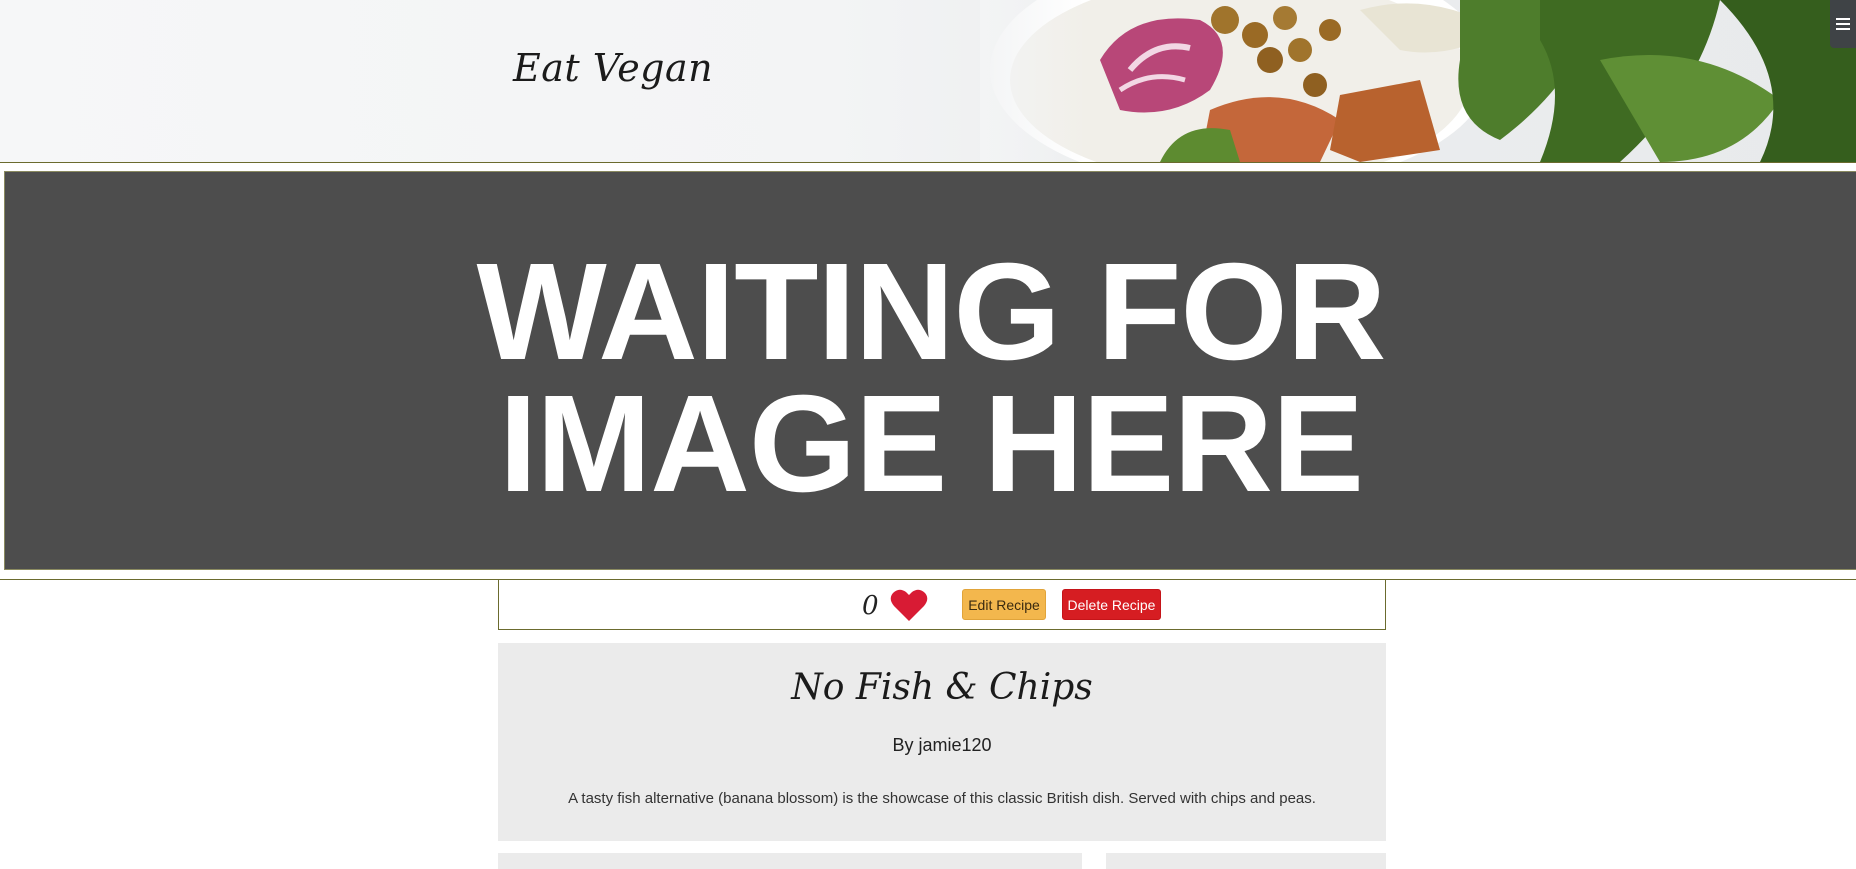  I want to click on likes-count: 0, so click(870, 606).